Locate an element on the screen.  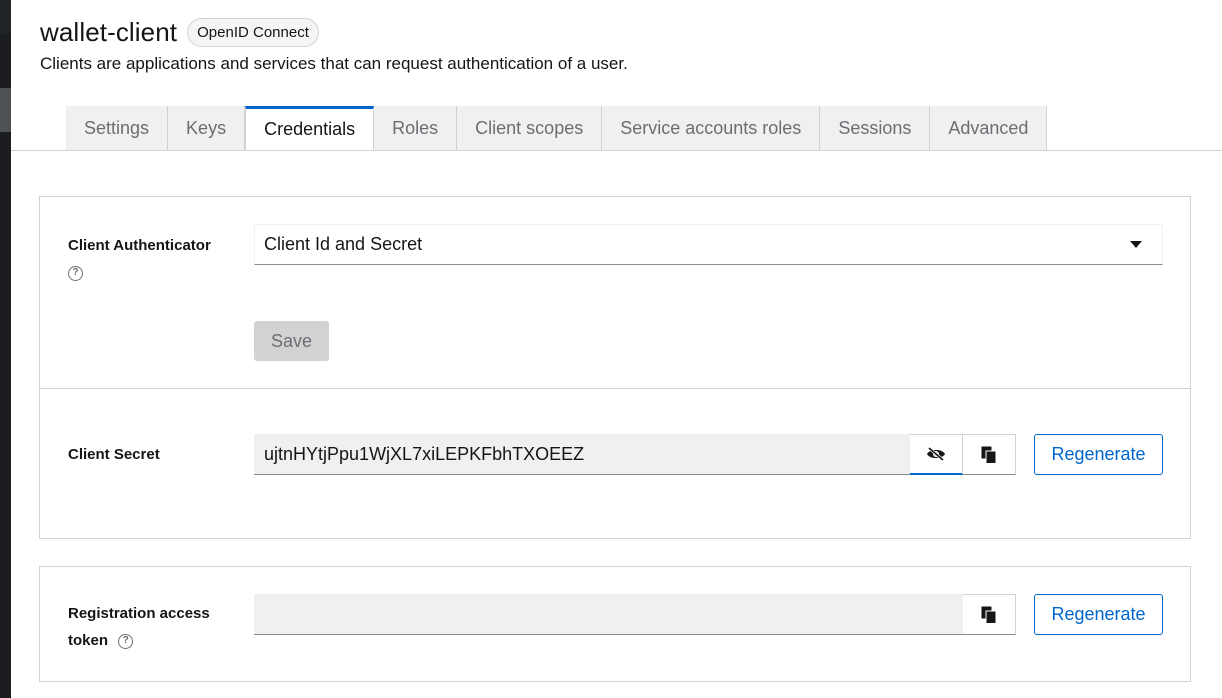
tab-roles: Roles is located at coordinates (416, 128).